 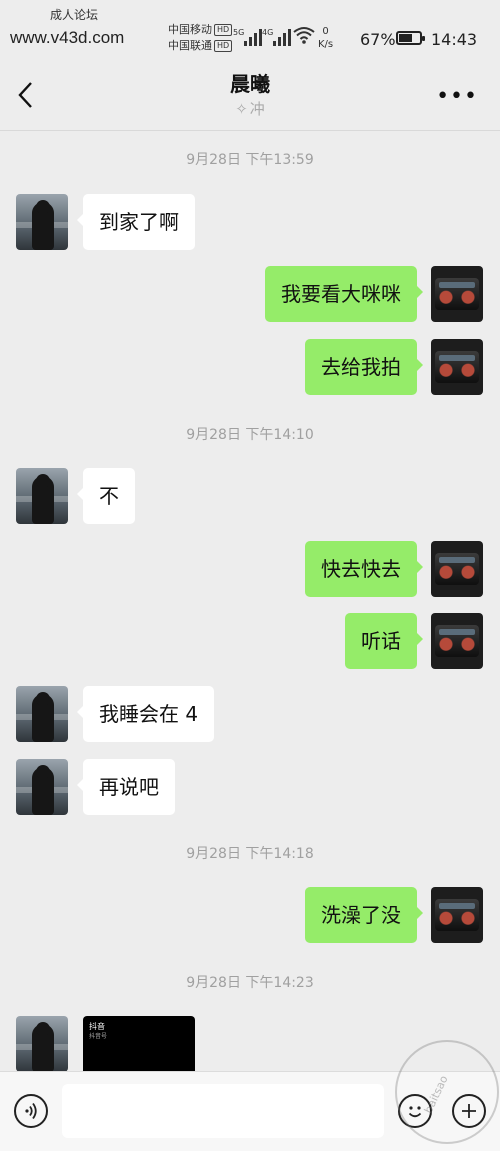 I want to click on timestamp: 9月28日 下午14:23, so click(x=250, y=983).